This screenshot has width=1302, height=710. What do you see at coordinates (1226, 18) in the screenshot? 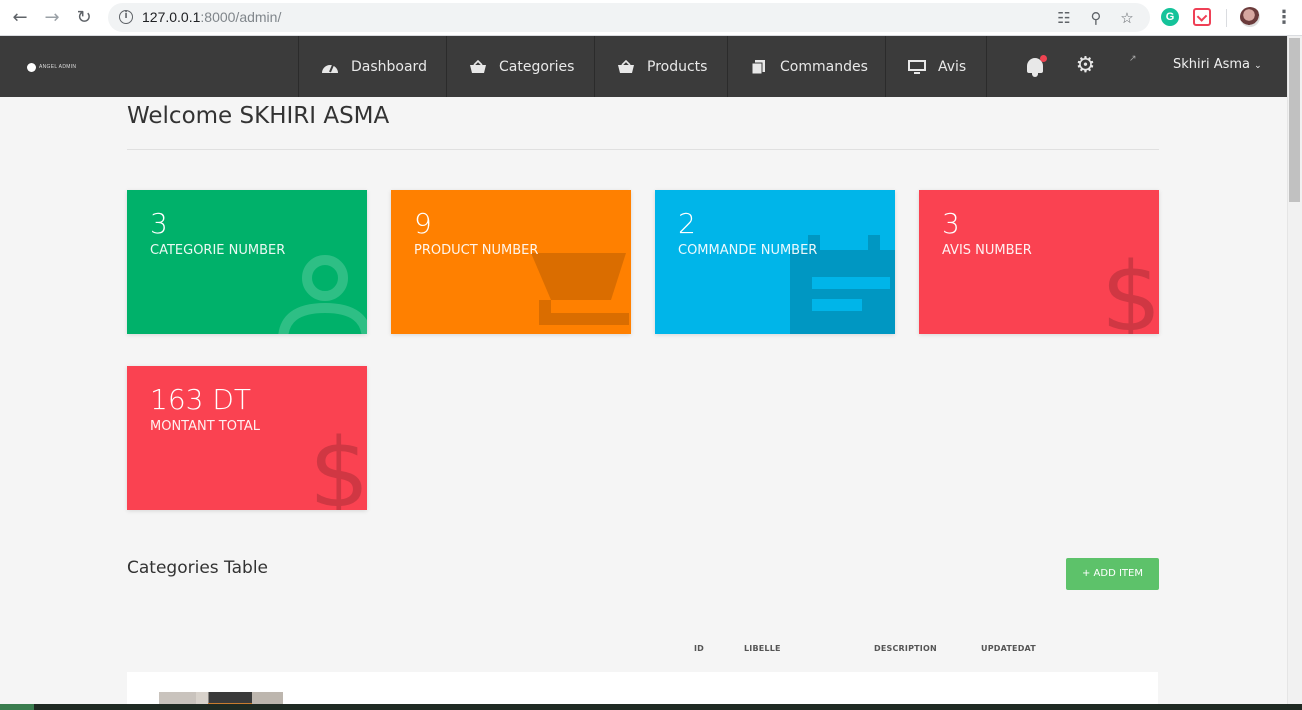
I see `toolbar-divider` at bounding box center [1226, 18].